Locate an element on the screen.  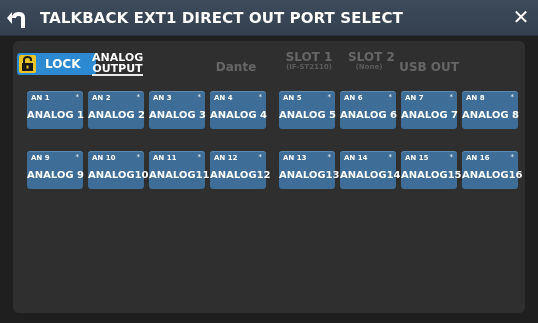
port-button-an10: AN 10 * ANALOG10 is located at coordinates (118, 170).